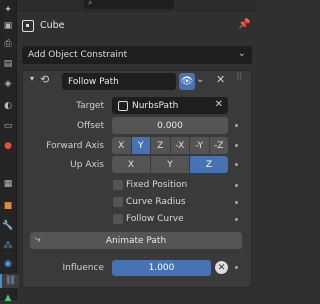  Describe the element at coordinates (8, 264) in the screenshot. I see `physics-tab-icon: ◉` at that location.